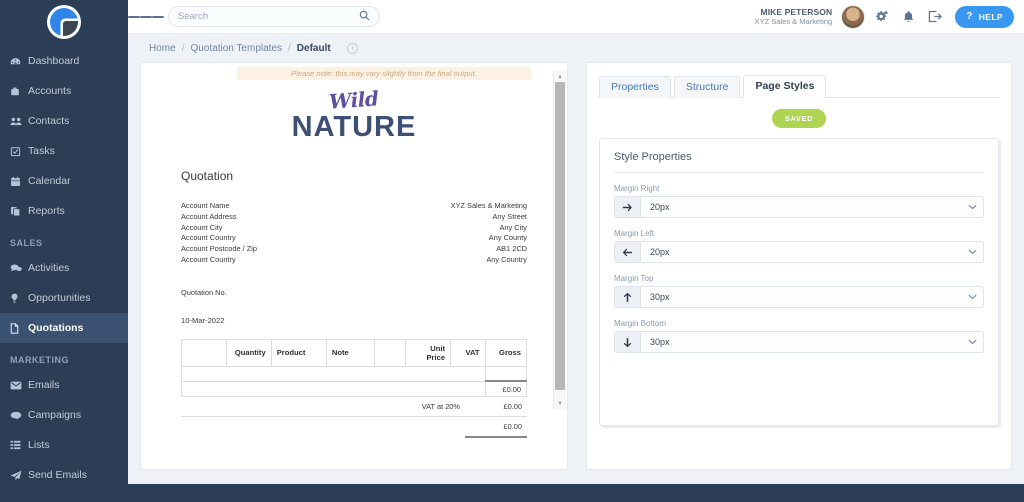  What do you see at coordinates (560, 236) in the screenshot?
I see `scrollbar-thumb` at bounding box center [560, 236].